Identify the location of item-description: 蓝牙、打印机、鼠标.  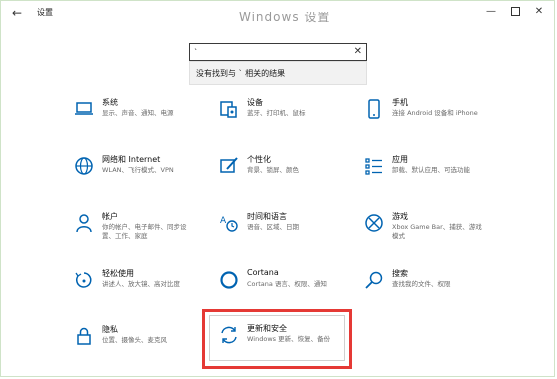
(276, 113).